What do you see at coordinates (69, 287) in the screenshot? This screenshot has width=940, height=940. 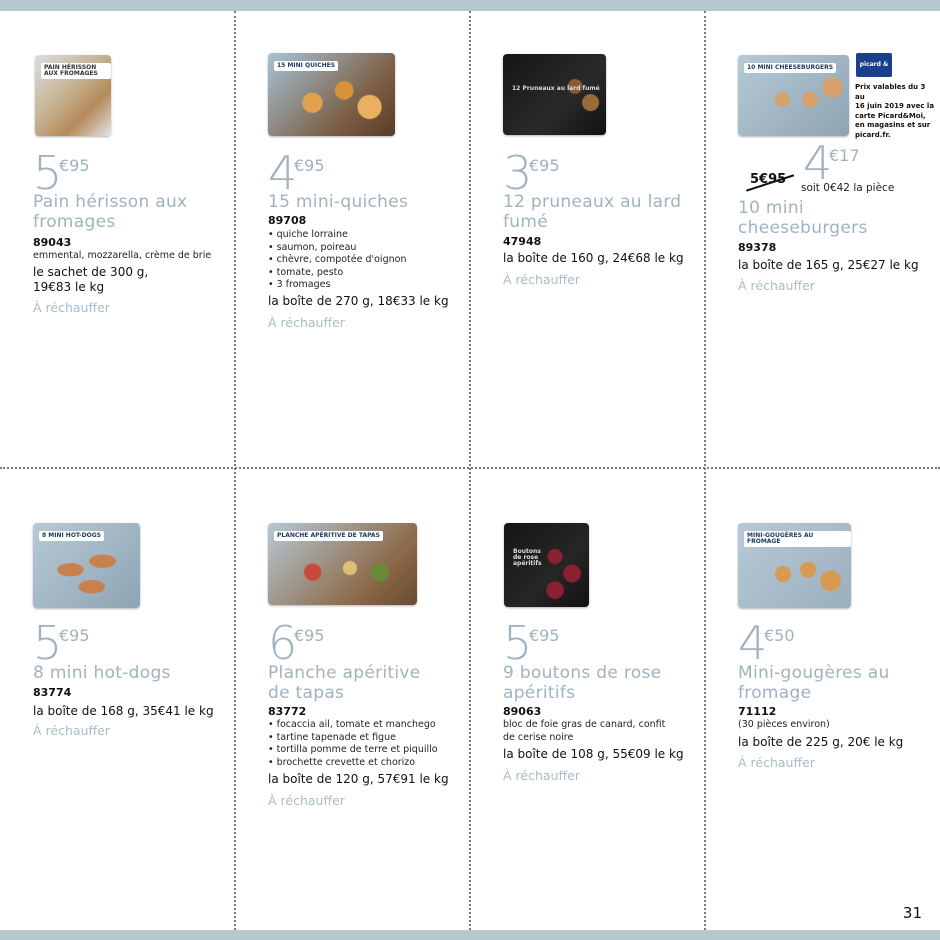 I see `product-price-per-kg: 19€83 le kg` at bounding box center [69, 287].